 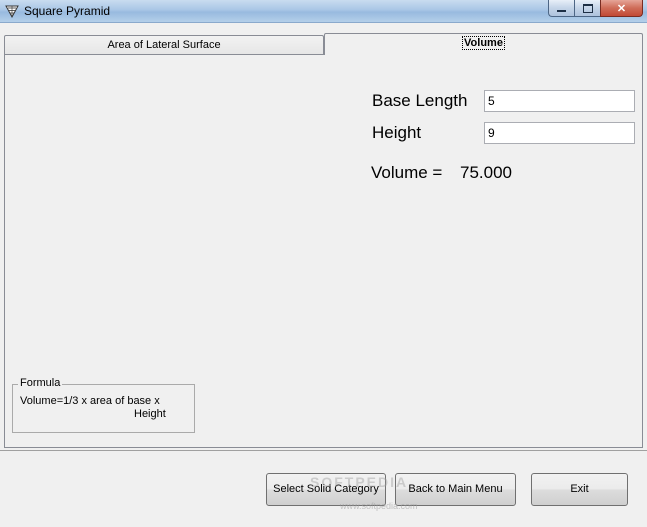 I want to click on volume-result: 75.000, so click(x=486, y=172).